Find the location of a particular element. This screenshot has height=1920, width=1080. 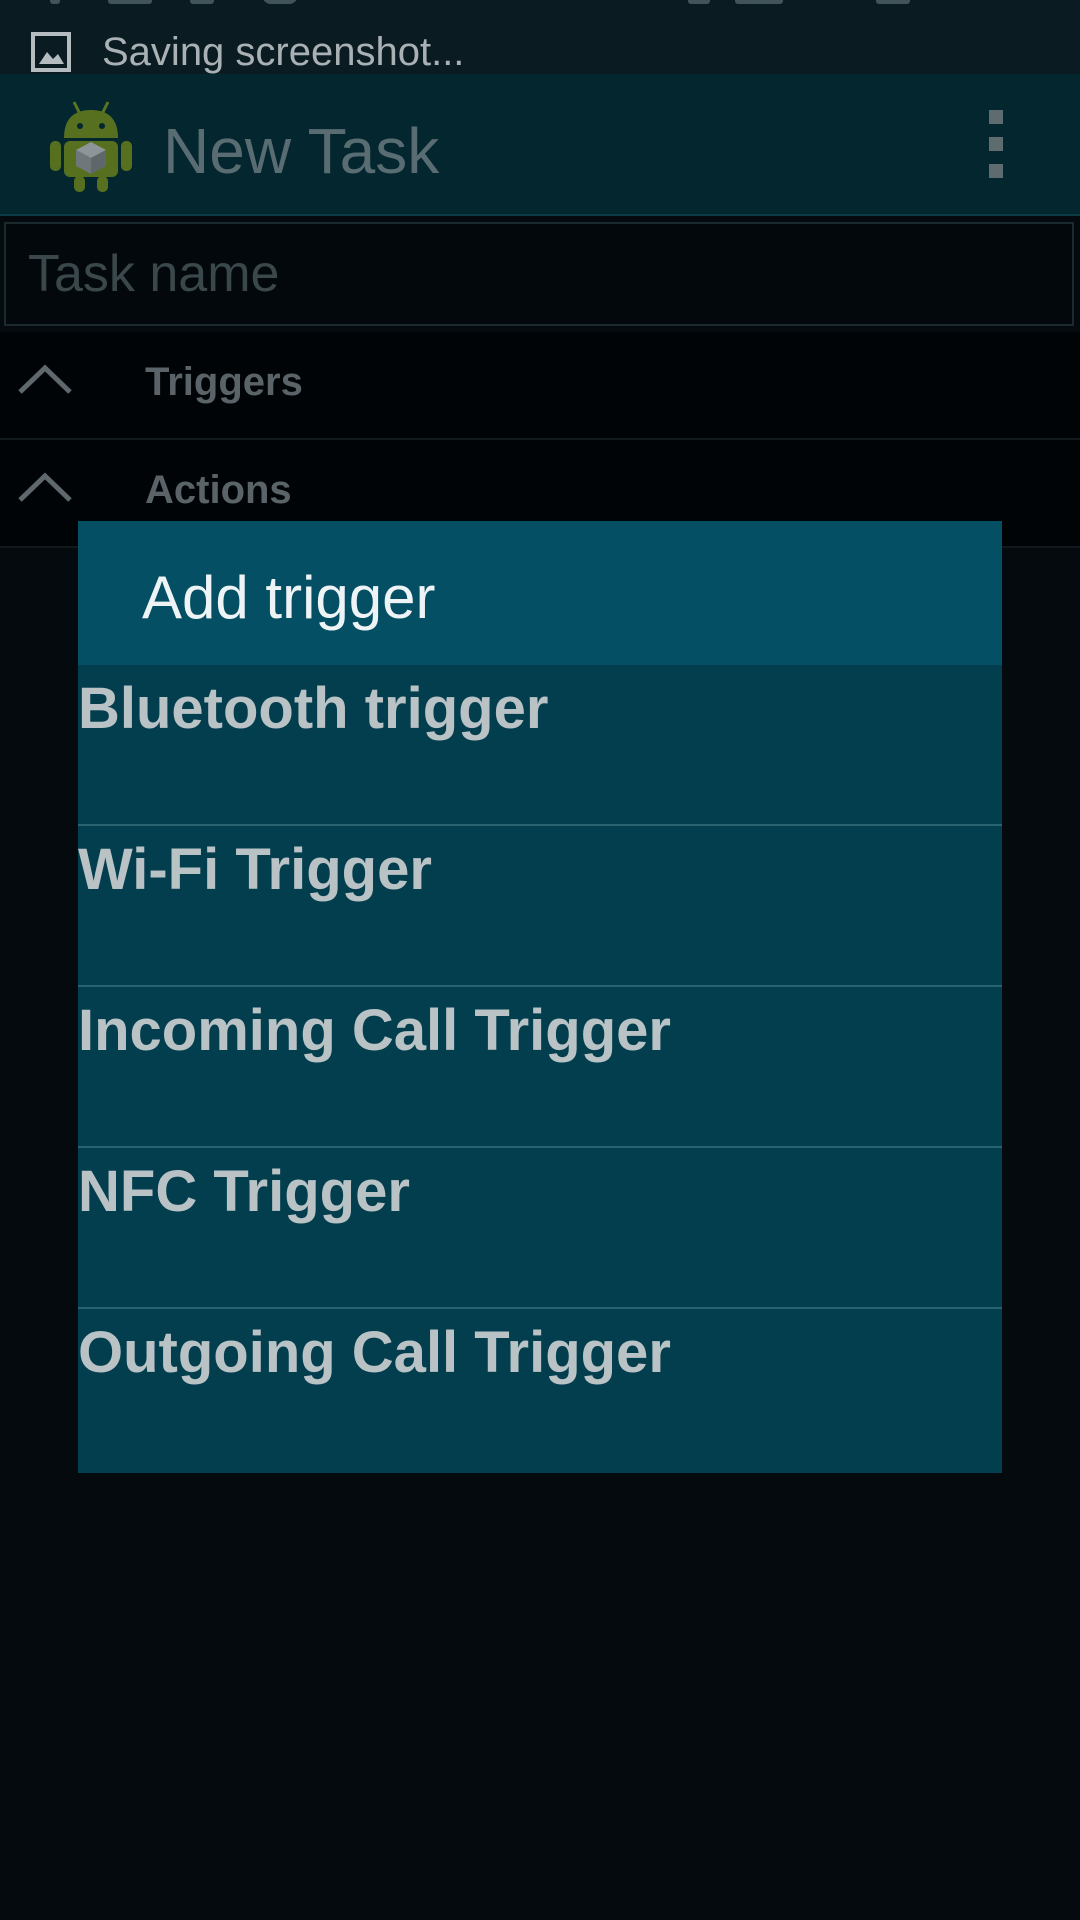

task-name-field is located at coordinates (539, 274).